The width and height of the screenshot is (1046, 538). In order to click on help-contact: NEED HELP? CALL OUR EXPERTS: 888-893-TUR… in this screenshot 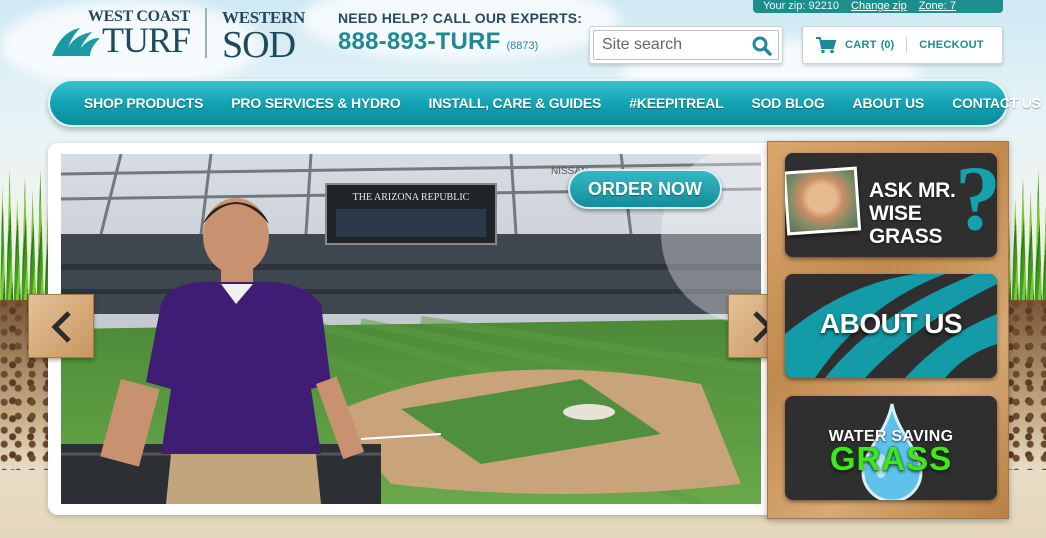, I will do `click(460, 33)`.